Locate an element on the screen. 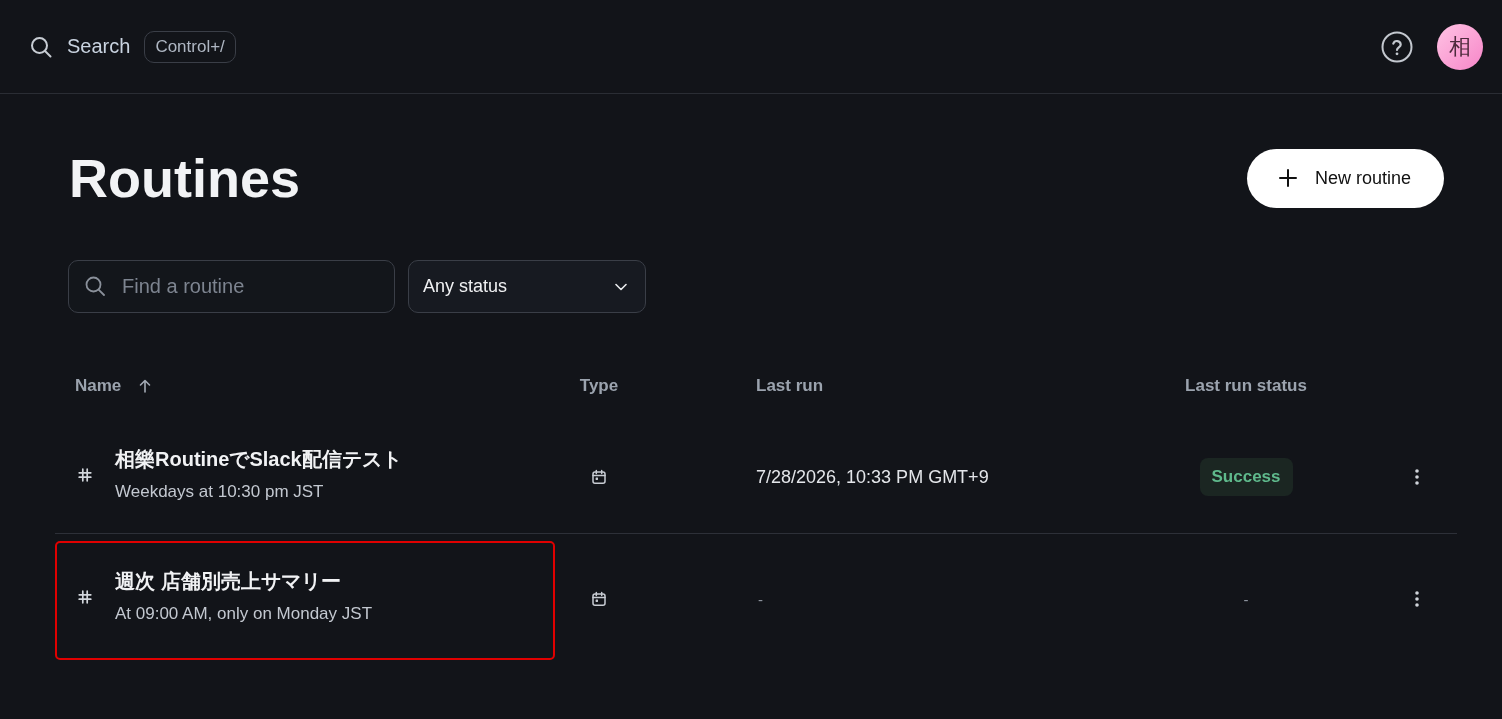  new-routine-button: New routine is located at coordinates (1345, 178).